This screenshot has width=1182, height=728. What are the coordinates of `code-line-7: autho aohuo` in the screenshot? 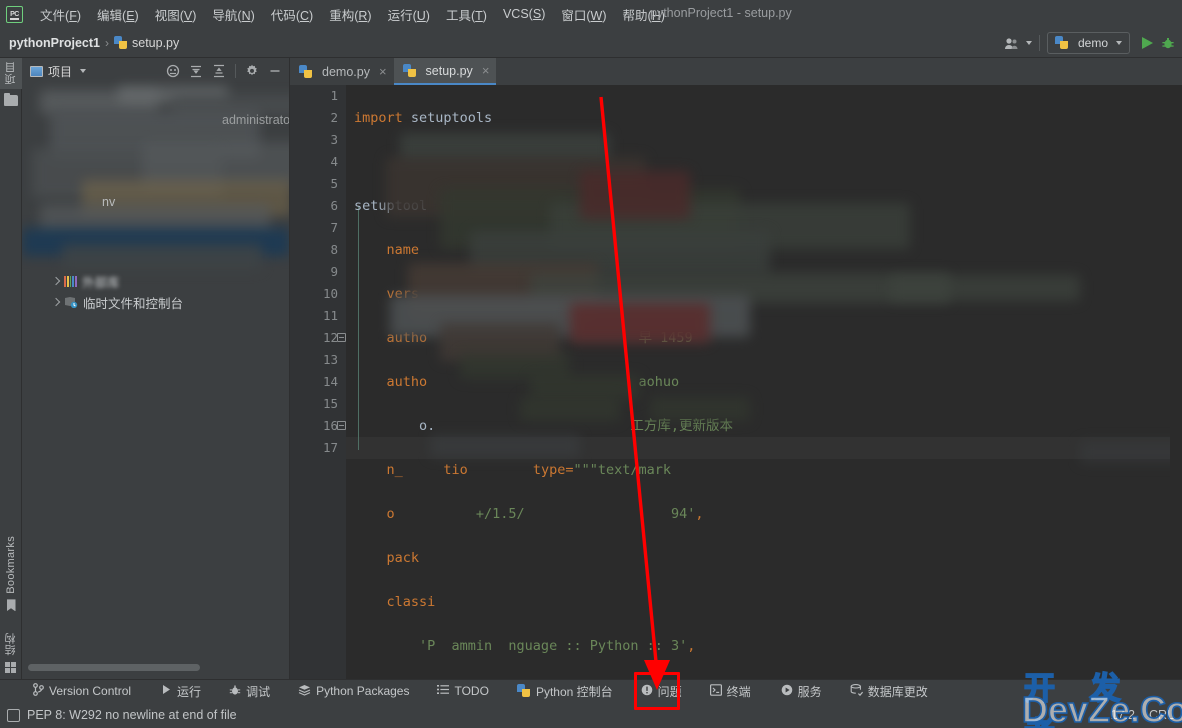 It's located at (517, 382).